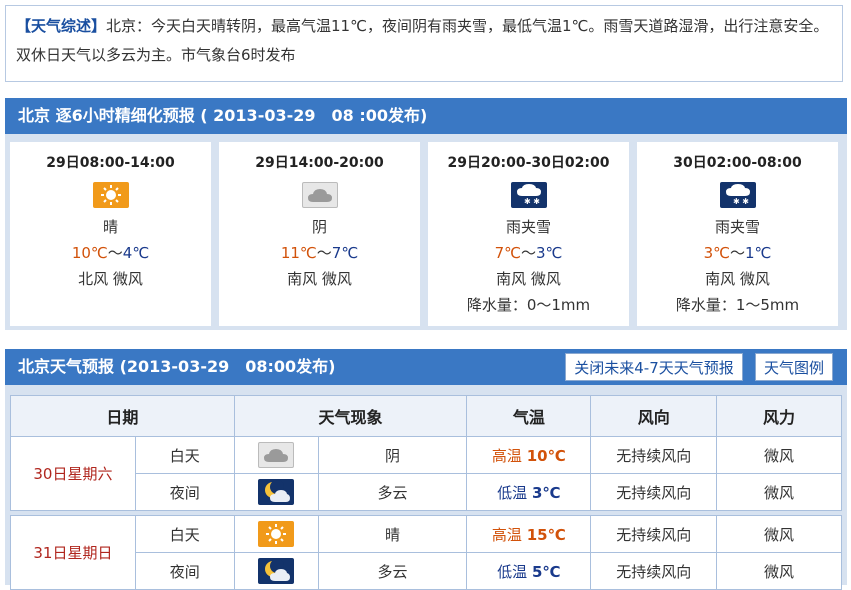 The width and height of the screenshot is (851, 590). Describe the element at coordinates (737, 163) in the screenshot. I see `card-time: 30日02:00-08:00` at that location.